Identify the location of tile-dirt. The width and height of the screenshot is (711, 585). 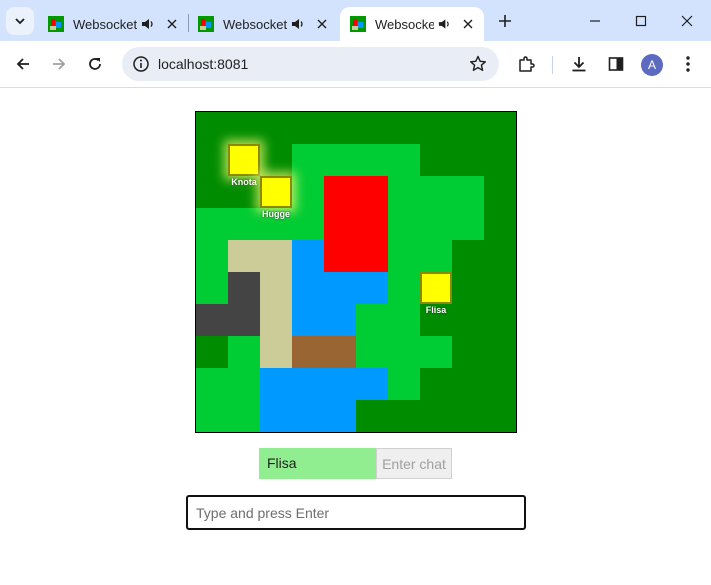
(340, 352).